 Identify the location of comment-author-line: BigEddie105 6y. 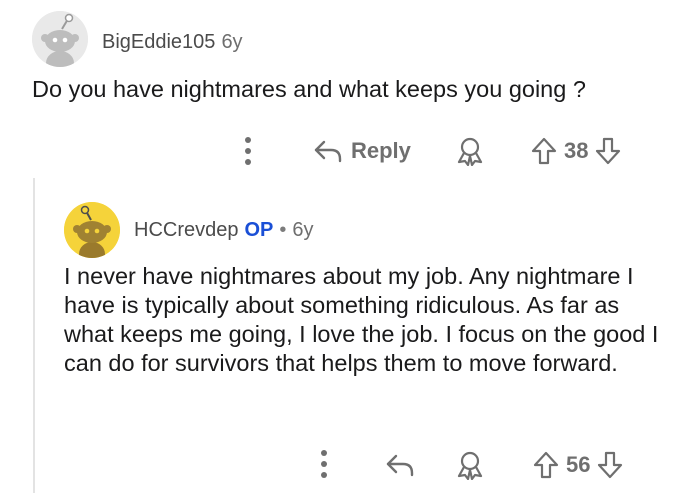
(172, 42).